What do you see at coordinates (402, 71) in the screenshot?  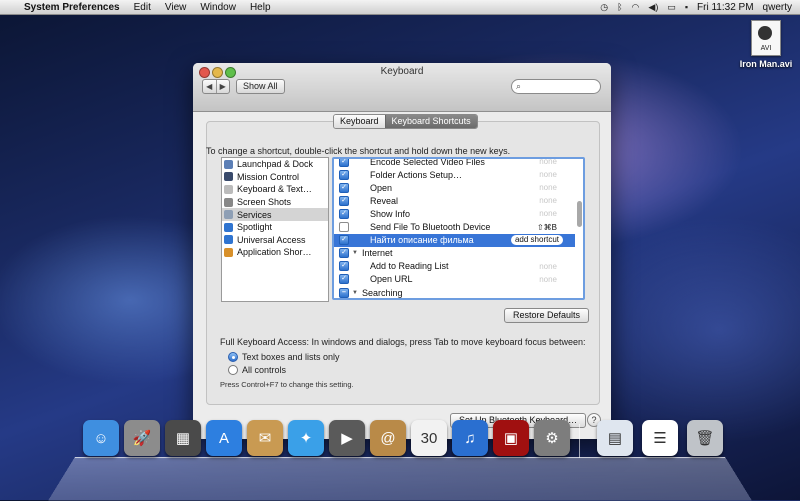 I see `window-title: Keyboard` at bounding box center [402, 71].